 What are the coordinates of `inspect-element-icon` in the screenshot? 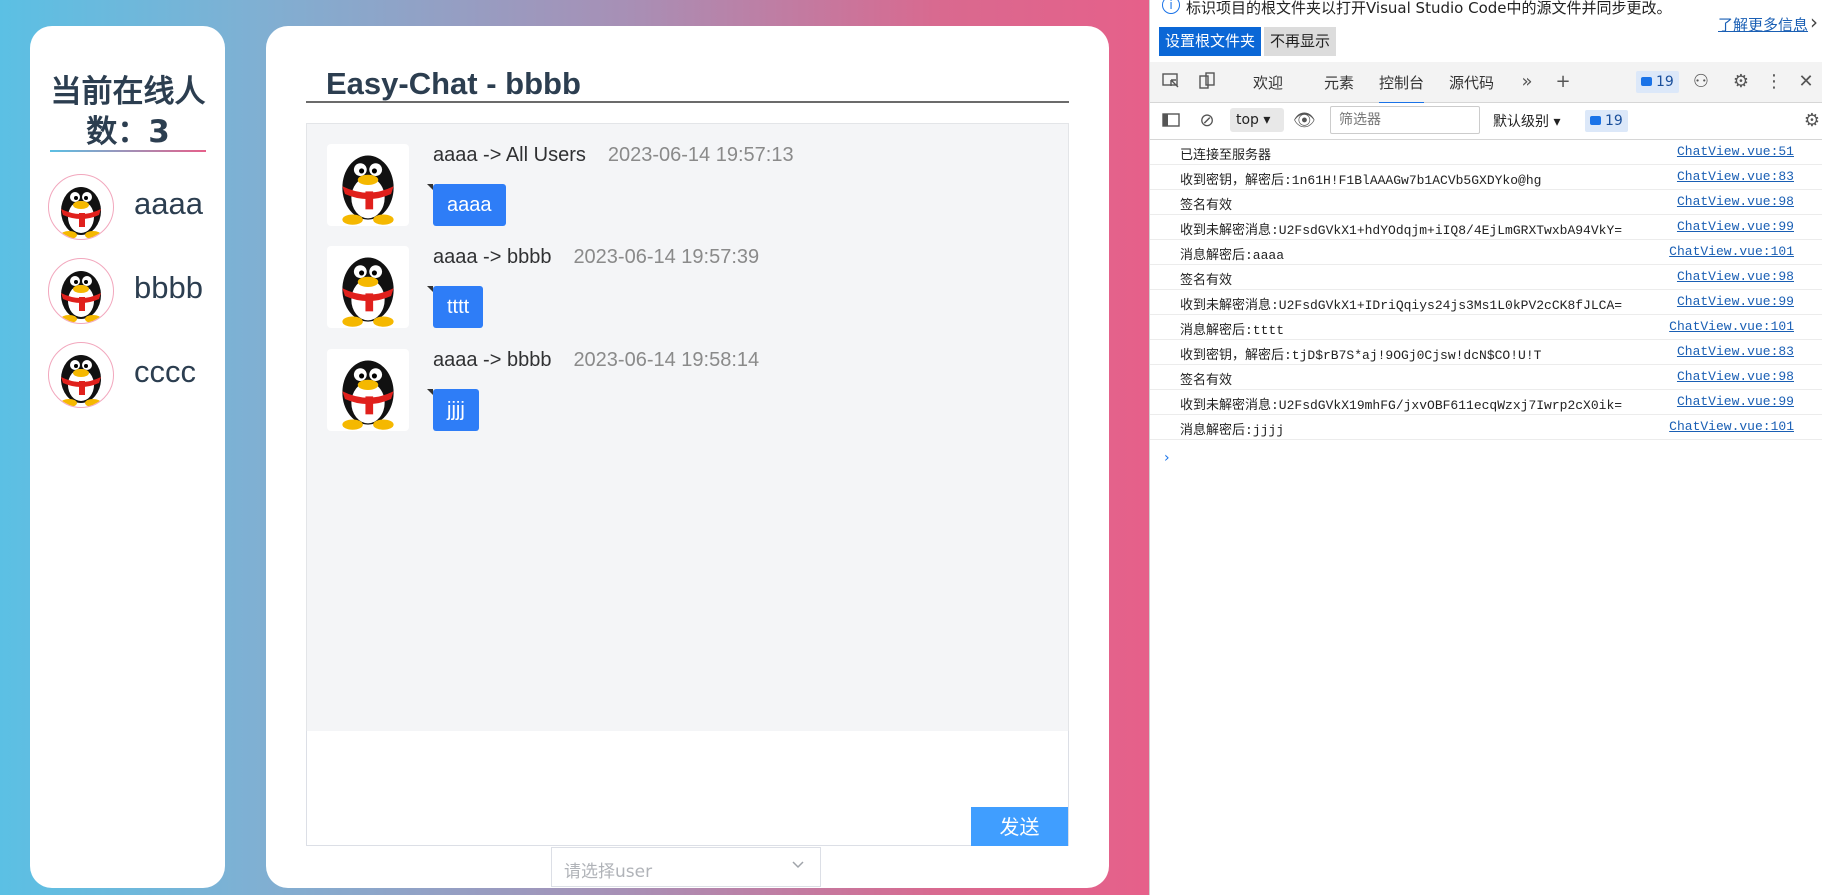 It's located at (1171, 82).